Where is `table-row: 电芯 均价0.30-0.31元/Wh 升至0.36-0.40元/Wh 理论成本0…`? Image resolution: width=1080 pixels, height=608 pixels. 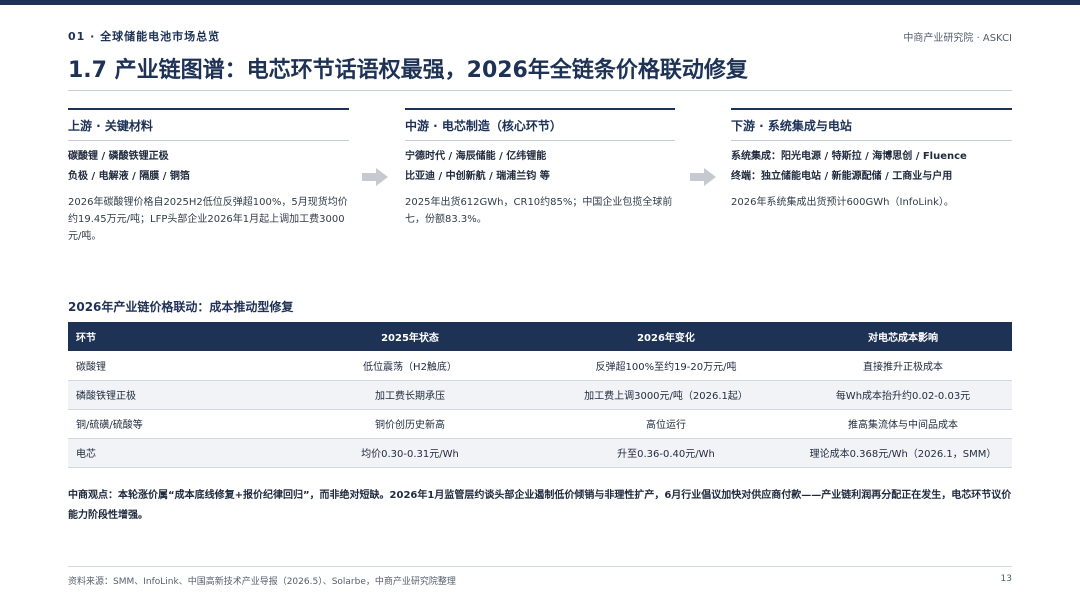 table-row: 电芯 均价0.30-0.31元/Wh 升至0.36-0.40元/Wh 理论成本0… is located at coordinates (540, 453).